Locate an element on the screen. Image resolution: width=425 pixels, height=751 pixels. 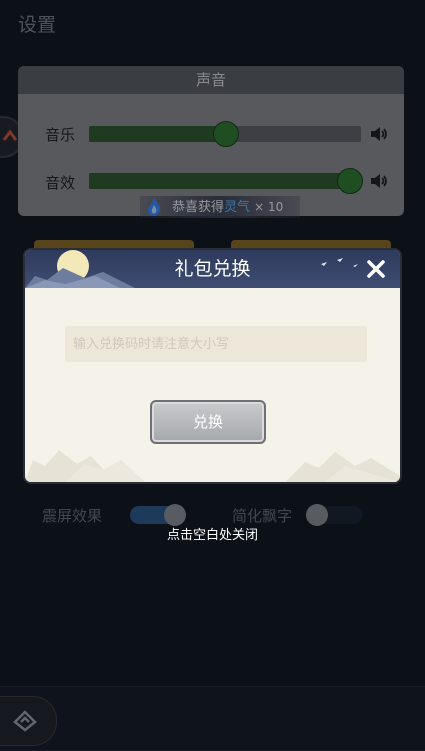
dialog-header: 礼包兑换 is located at coordinates (212, 269).